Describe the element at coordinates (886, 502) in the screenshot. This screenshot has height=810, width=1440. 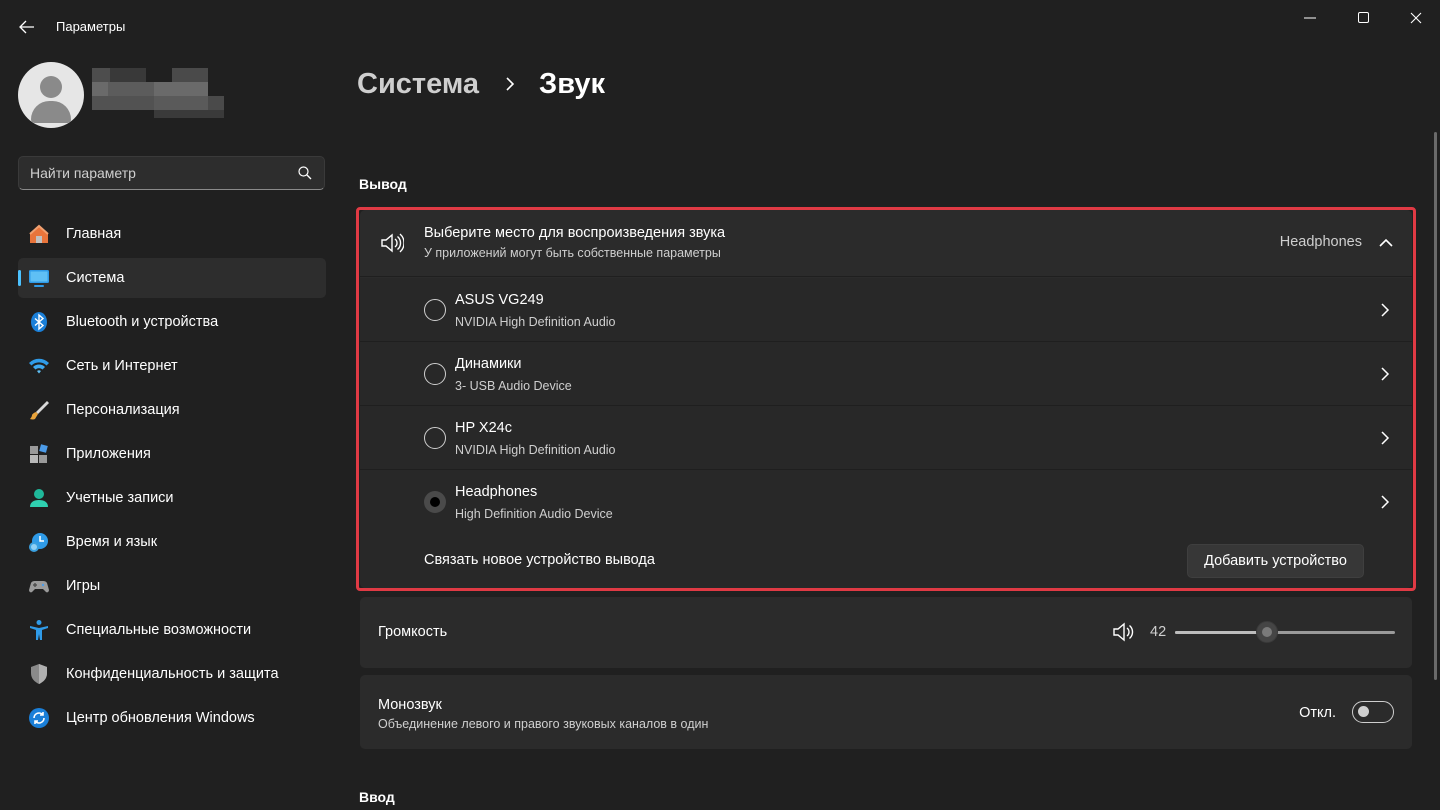
I see `output-device-row: Headphones High Definition Audio Device` at that location.